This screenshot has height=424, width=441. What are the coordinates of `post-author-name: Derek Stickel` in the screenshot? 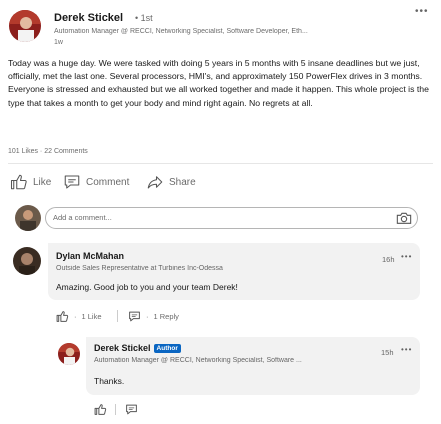 It's located at (88, 18).